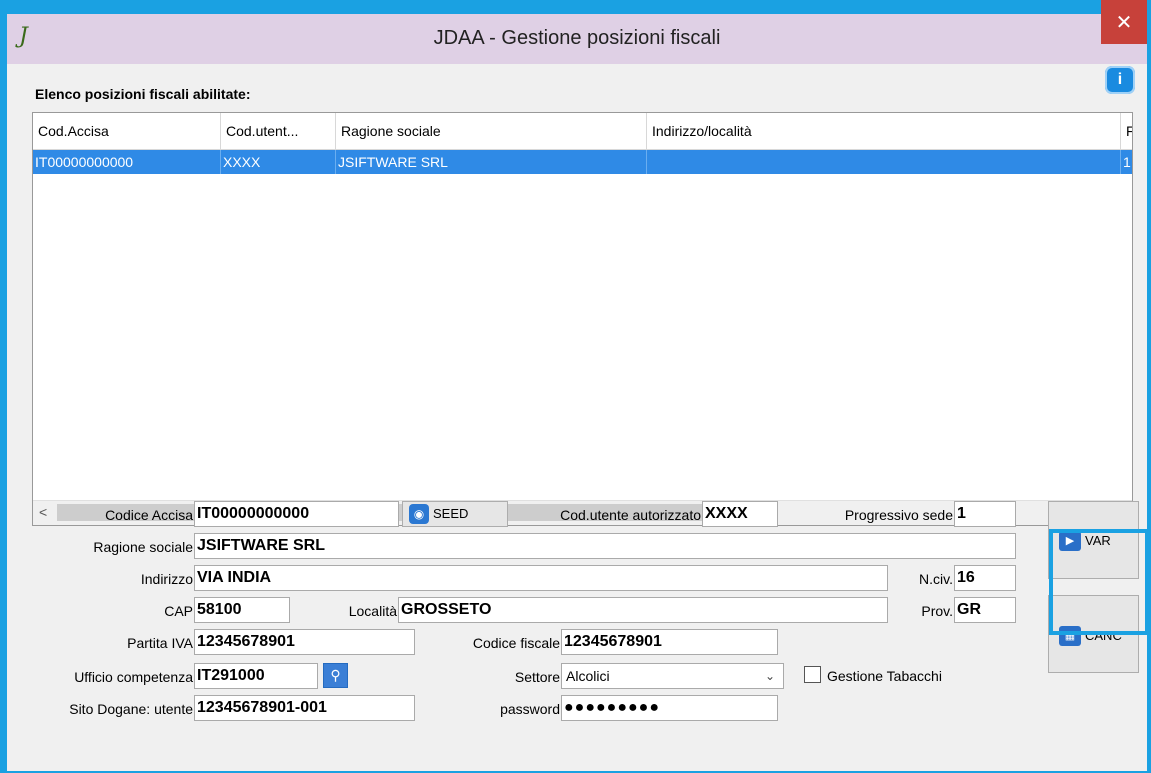 The height and width of the screenshot is (773, 1151). What do you see at coordinates (669, 642) in the screenshot?
I see `codice-fiscale-field: 12345678901` at bounding box center [669, 642].